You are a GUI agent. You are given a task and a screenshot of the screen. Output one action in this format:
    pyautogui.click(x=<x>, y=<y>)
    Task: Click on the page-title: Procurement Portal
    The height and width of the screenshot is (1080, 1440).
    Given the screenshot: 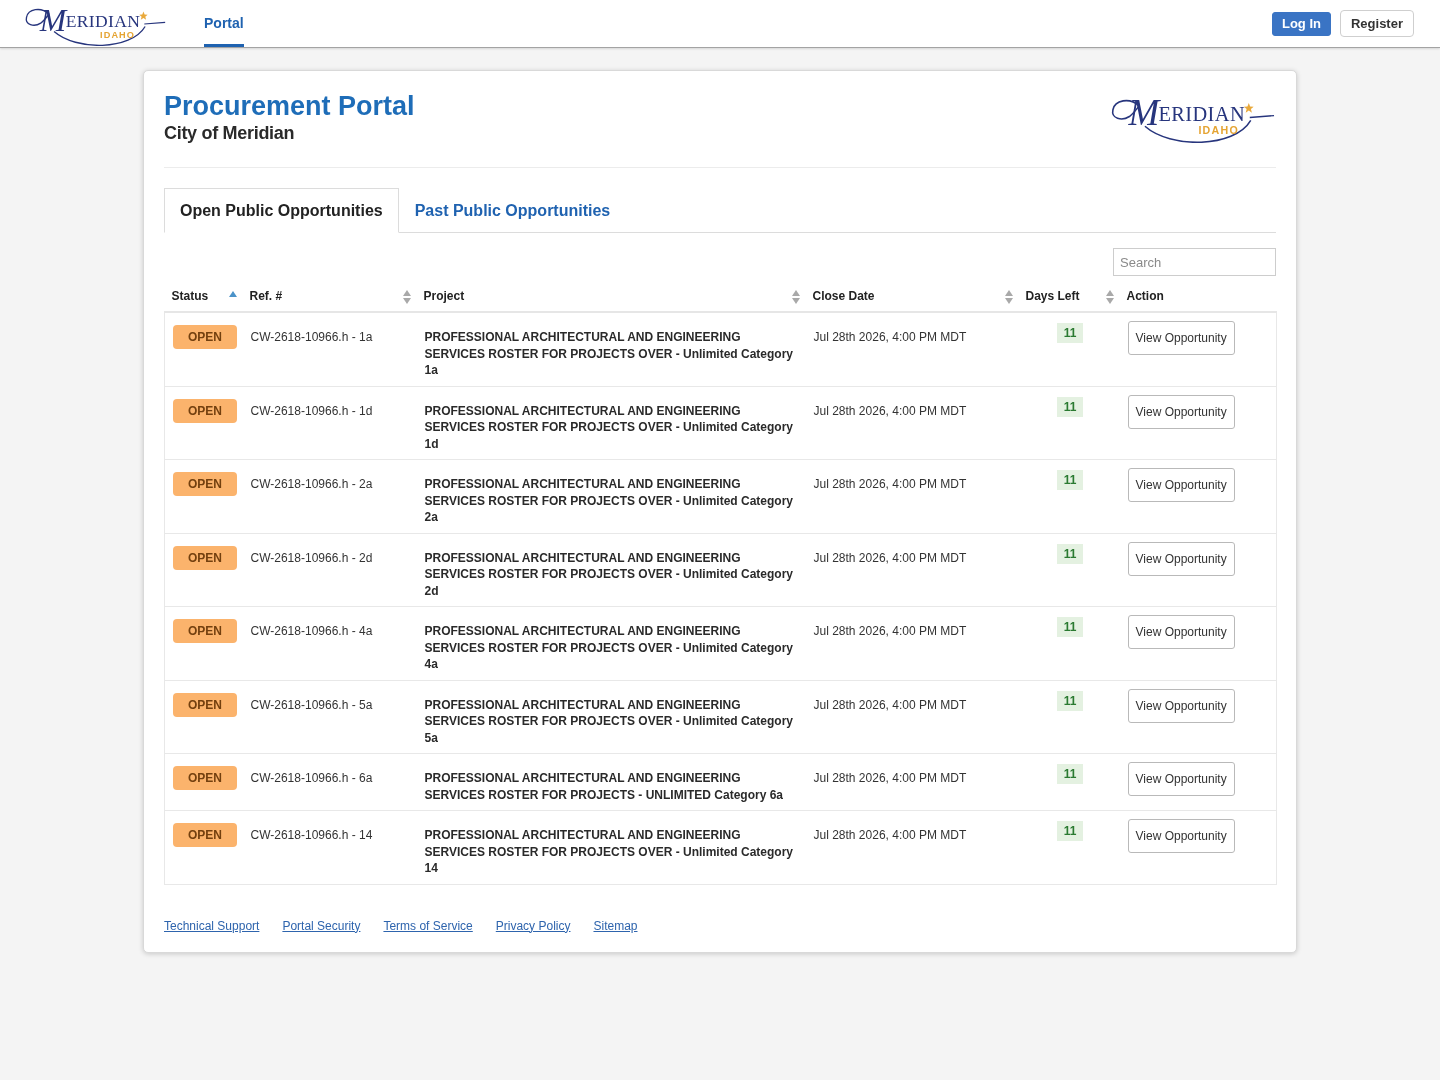 What is the action you would take?
    pyautogui.click(x=289, y=106)
    